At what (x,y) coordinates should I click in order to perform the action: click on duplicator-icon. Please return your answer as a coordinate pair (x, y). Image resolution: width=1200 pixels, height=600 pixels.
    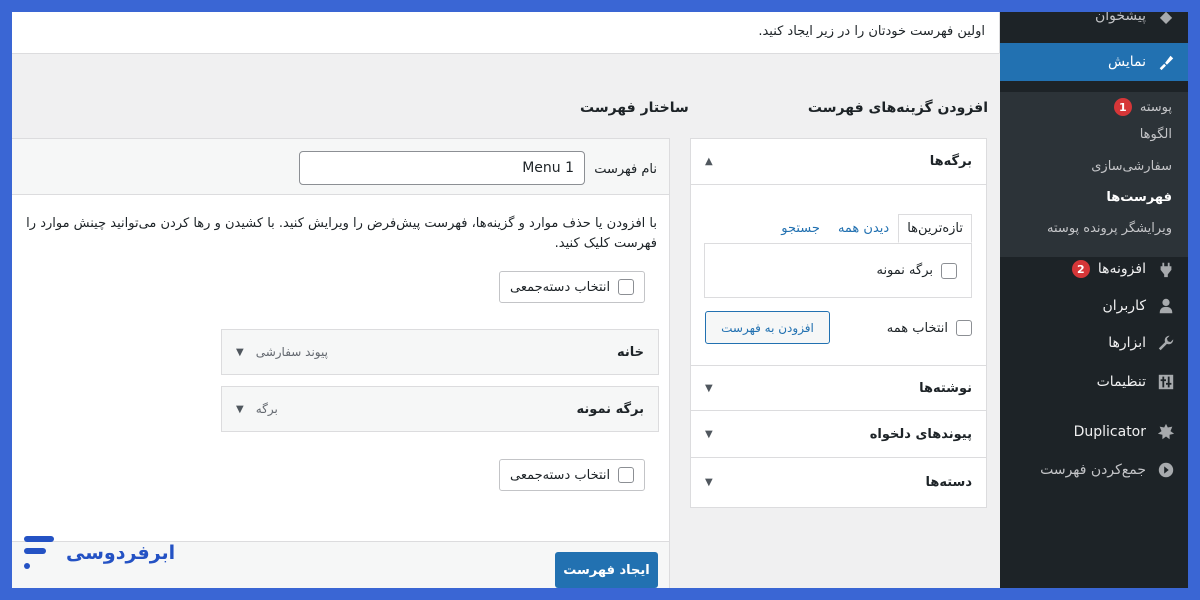
    Looking at the image, I should click on (1166, 432).